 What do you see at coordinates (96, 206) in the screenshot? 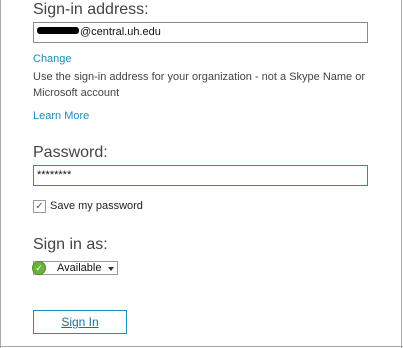
I see `save-password-label: Save my password` at bounding box center [96, 206].